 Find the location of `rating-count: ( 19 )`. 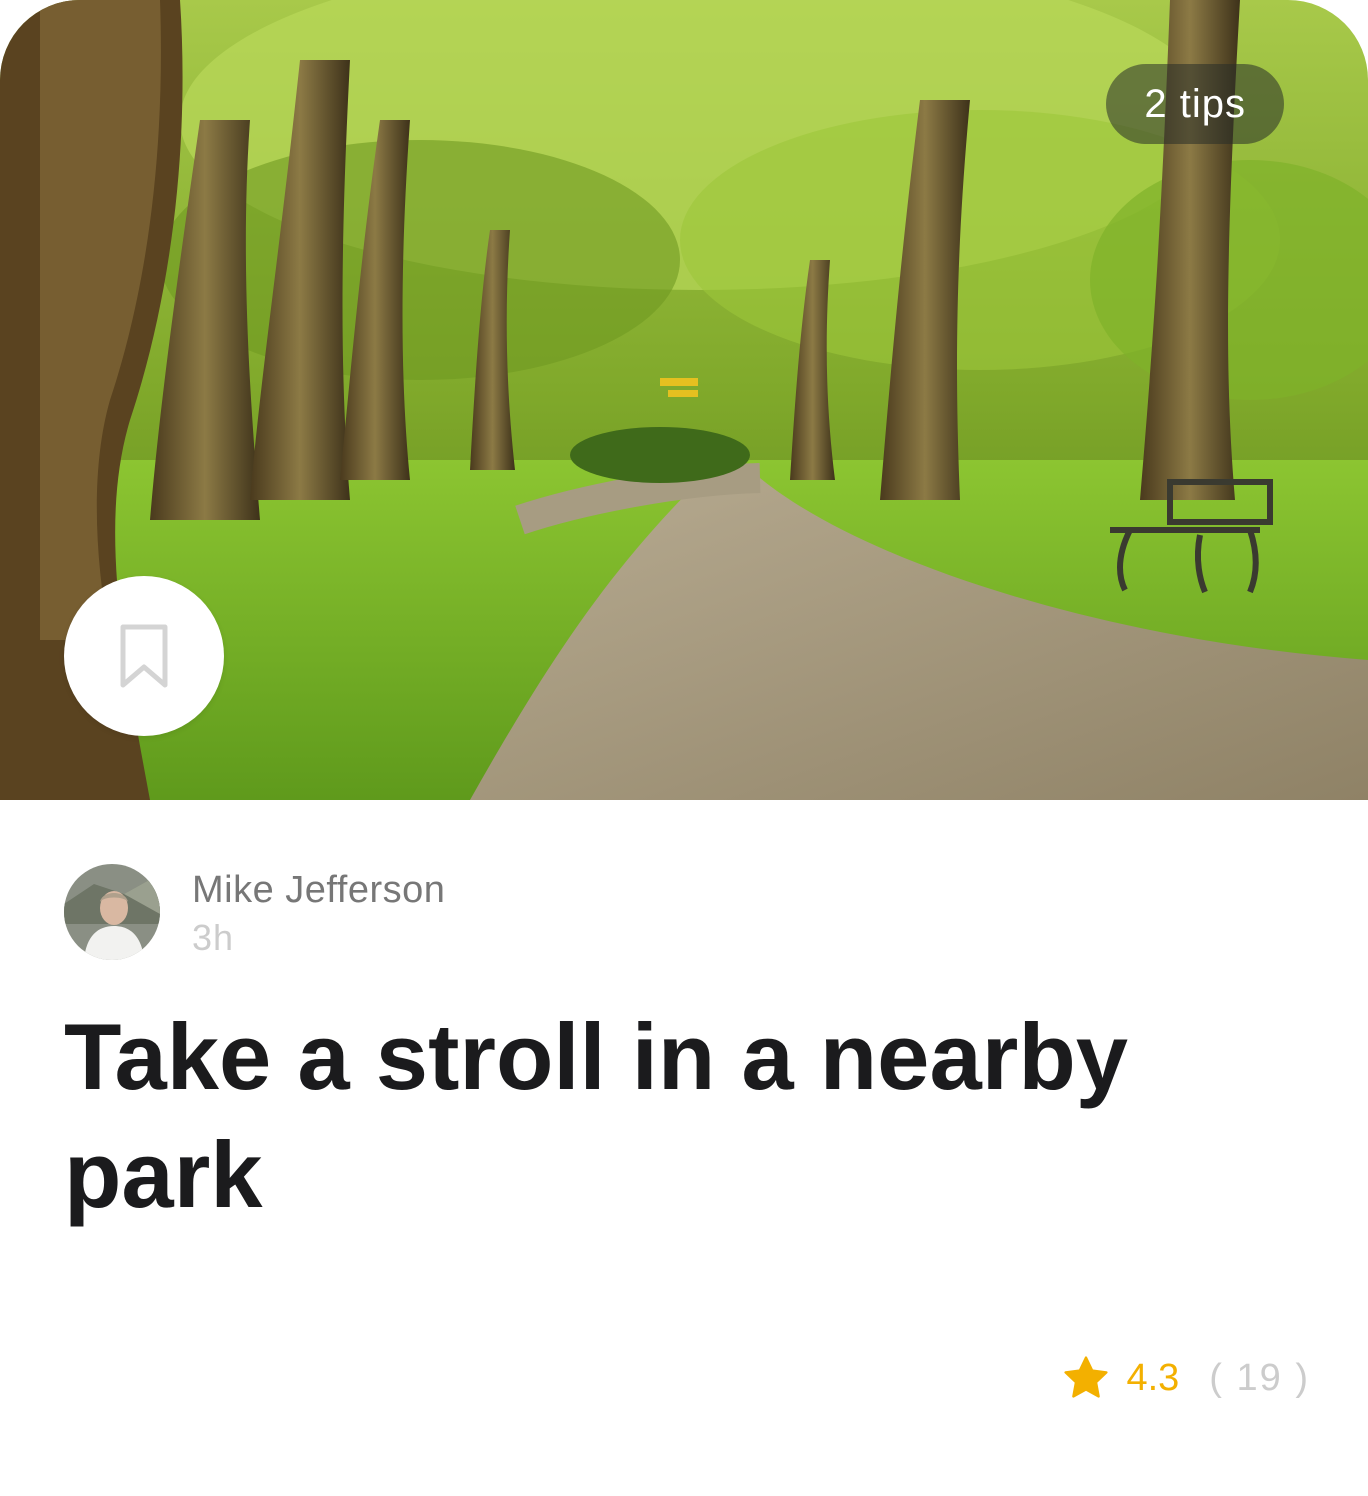

rating-count: ( 19 ) is located at coordinates (1259, 1377).